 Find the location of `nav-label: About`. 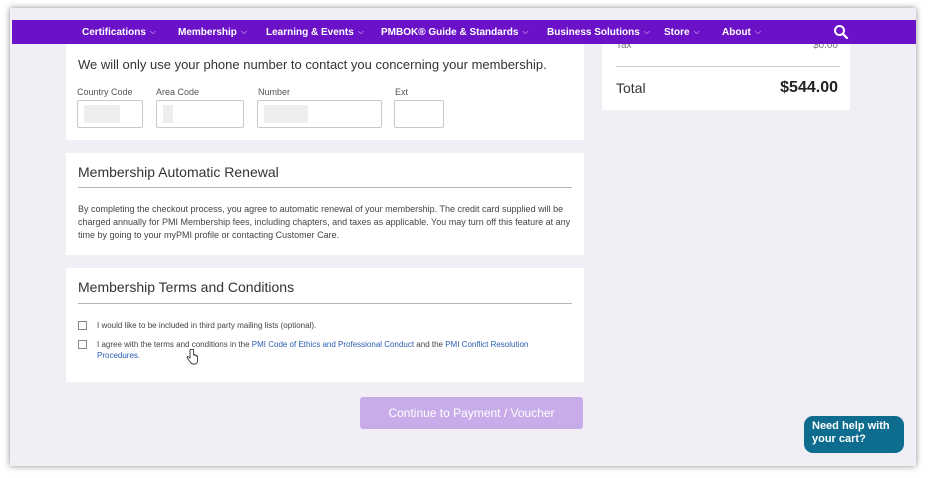

nav-label: About is located at coordinates (736, 32).